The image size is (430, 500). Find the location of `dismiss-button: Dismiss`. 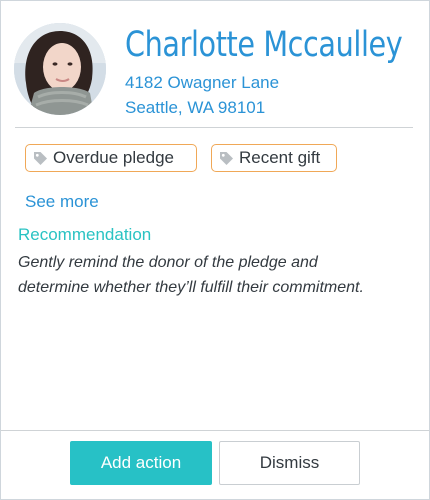

dismiss-button: Dismiss is located at coordinates (289, 463).